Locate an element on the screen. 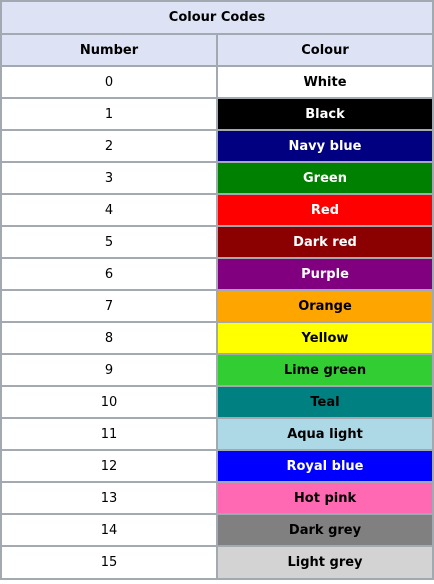 Image resolution: width=434 pixels, height=584 pixels. colour-number-cell: 10 is located at coordinates (109, 402).